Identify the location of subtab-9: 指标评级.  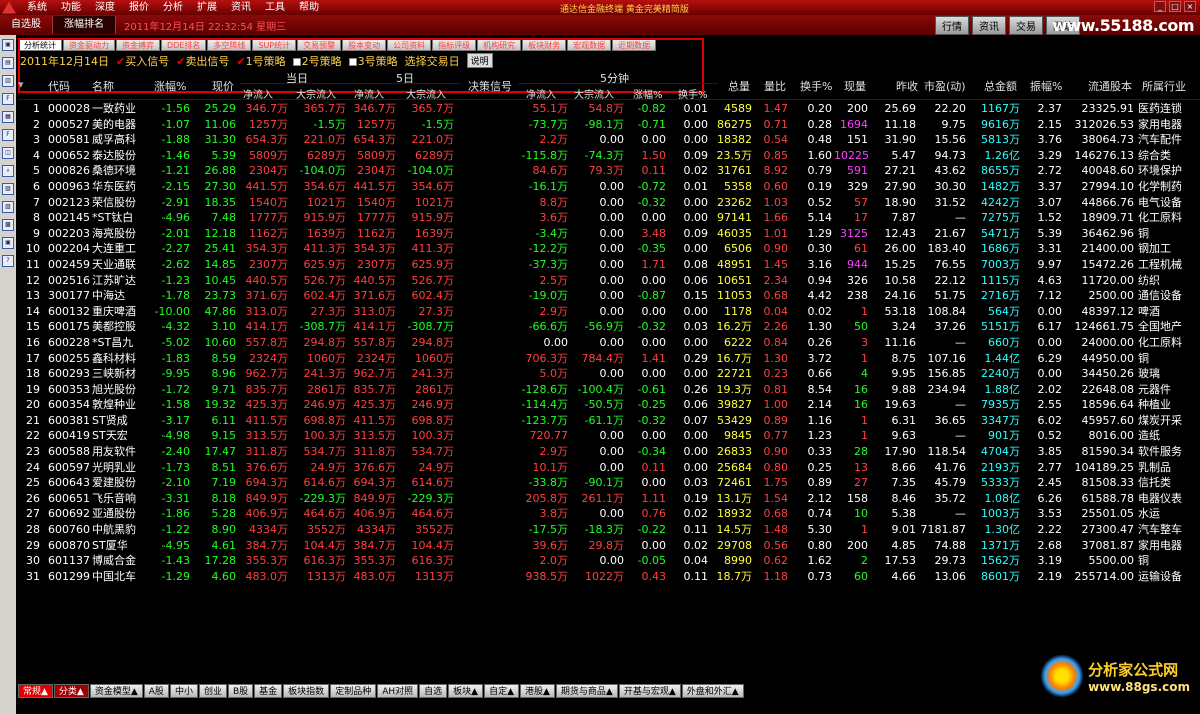
(454, 44).